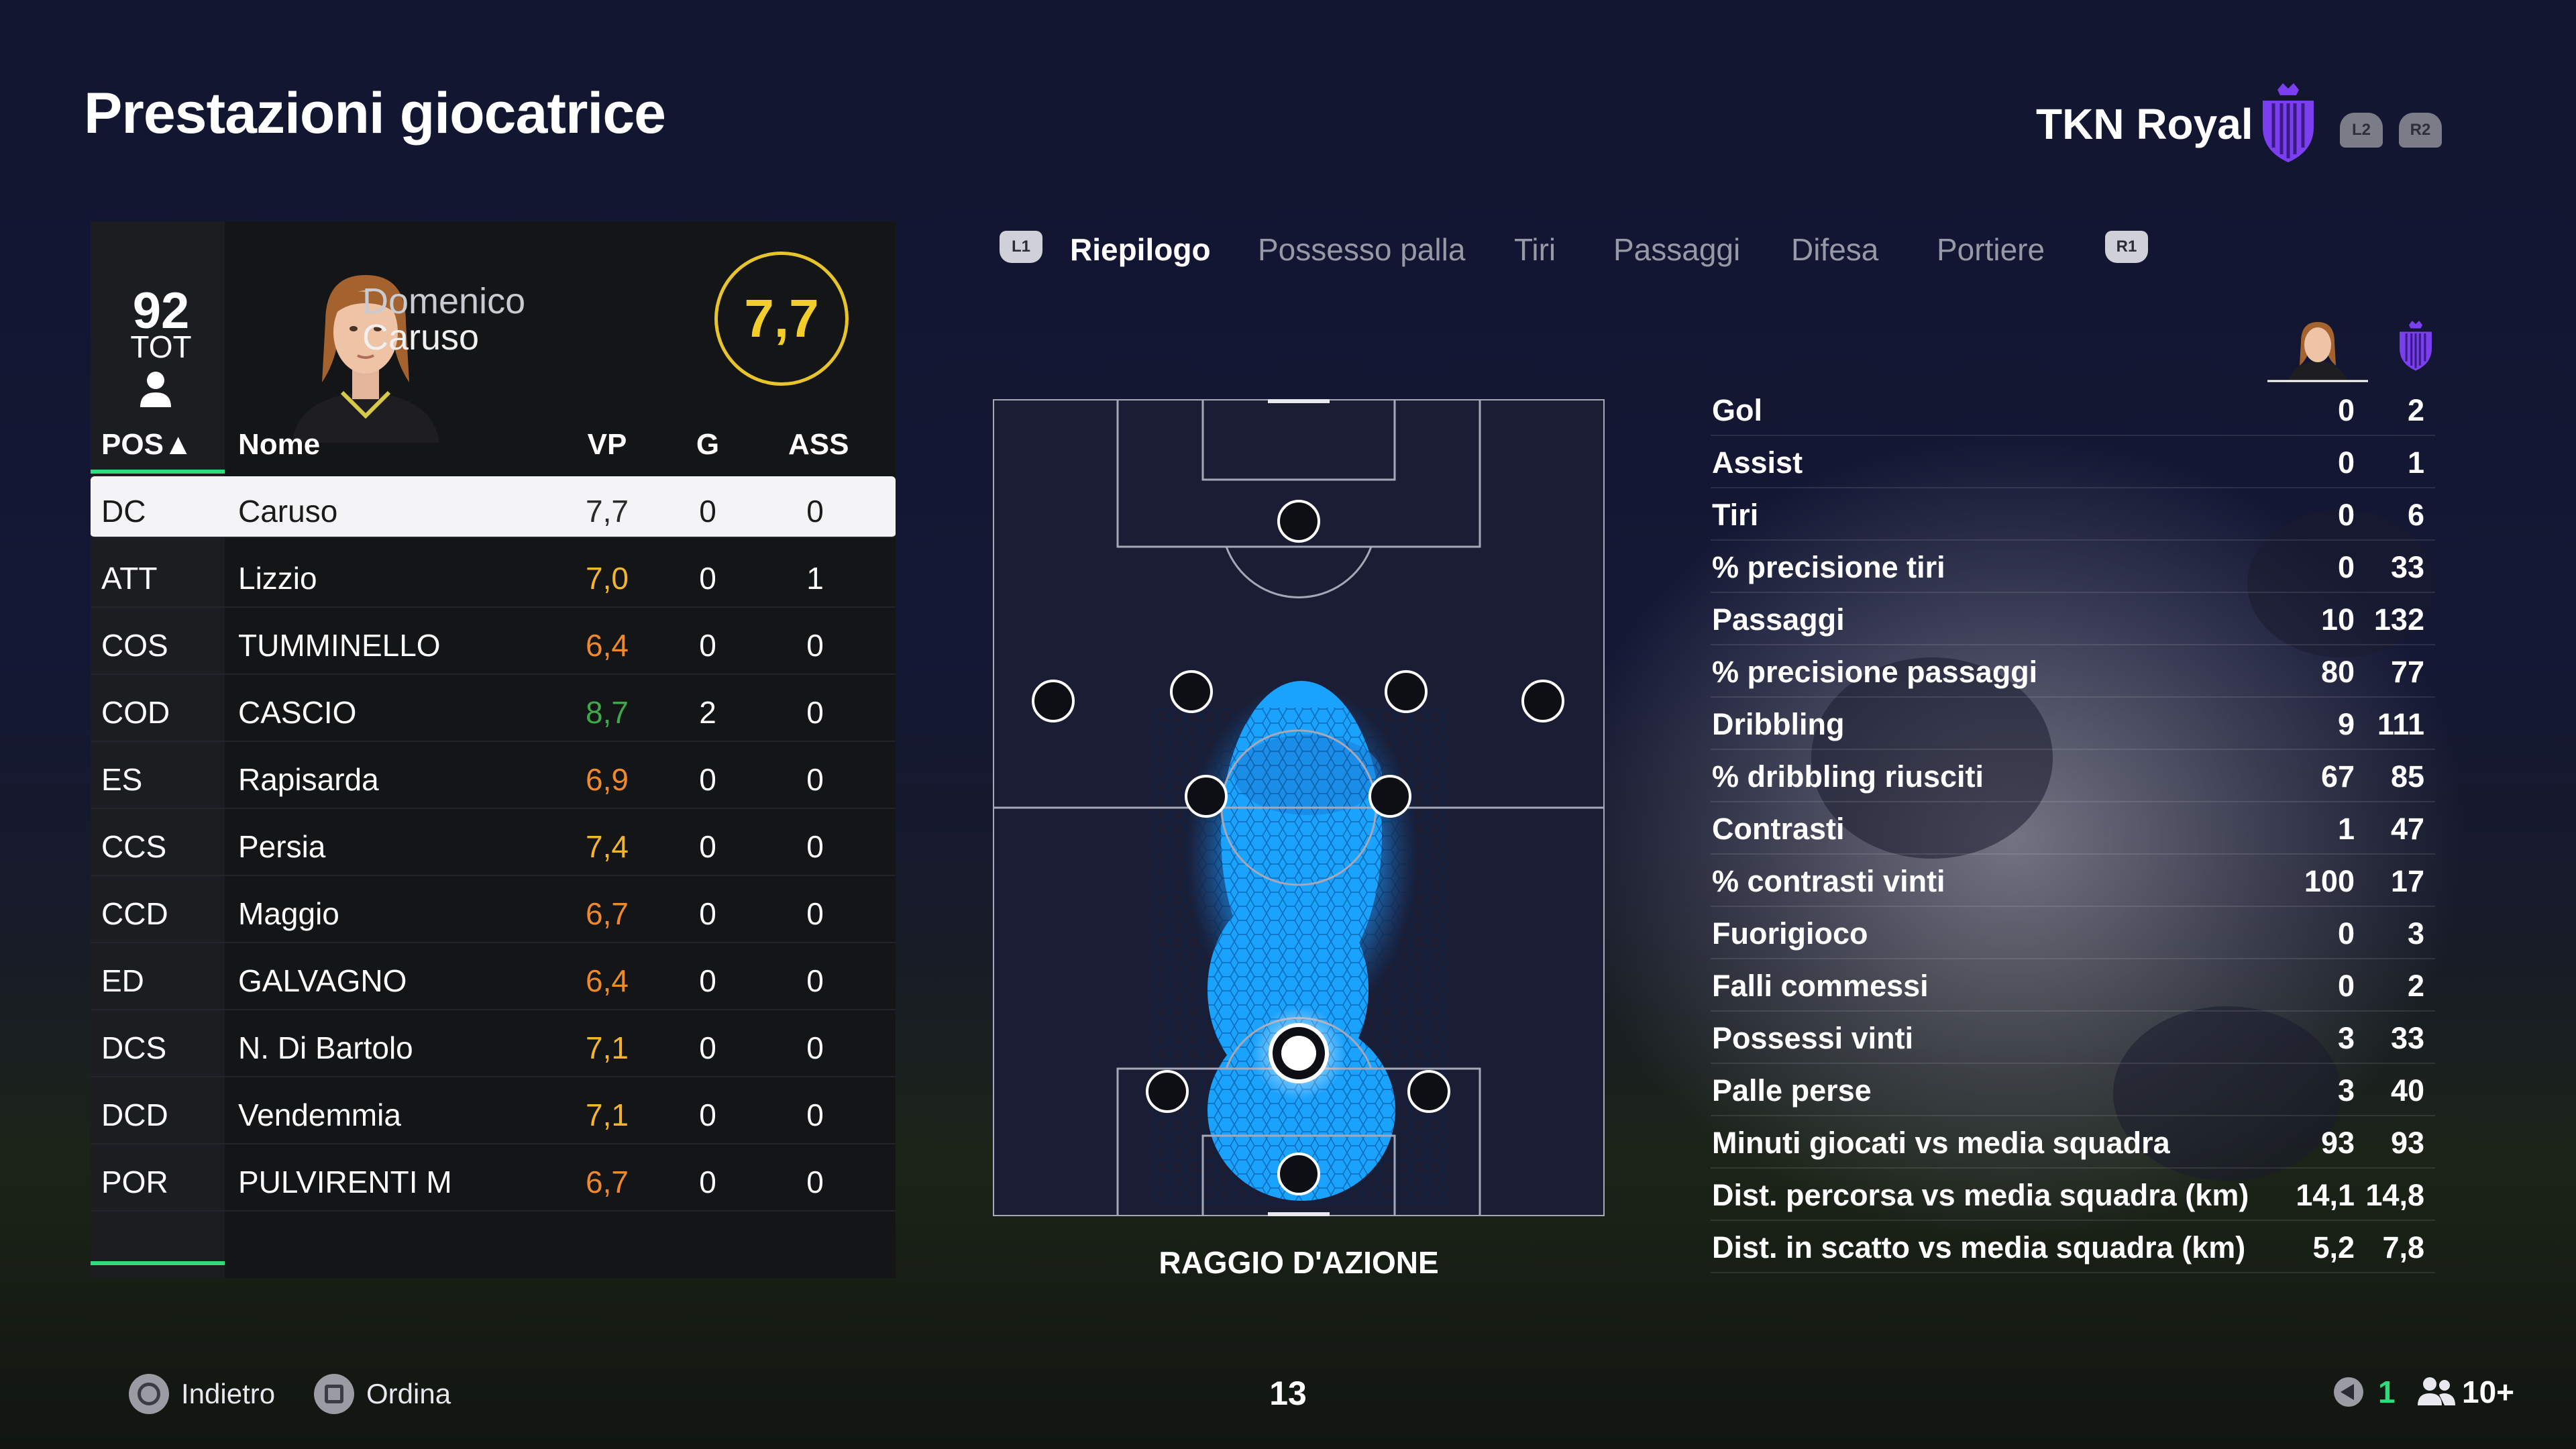 The width and height of the screenshot is (2576, 1449). What do you see at coordinates (1140, 249) in the screenshot?
I see `tab-riepilogo: Riepilogo` at bounding box center [1140, 249].